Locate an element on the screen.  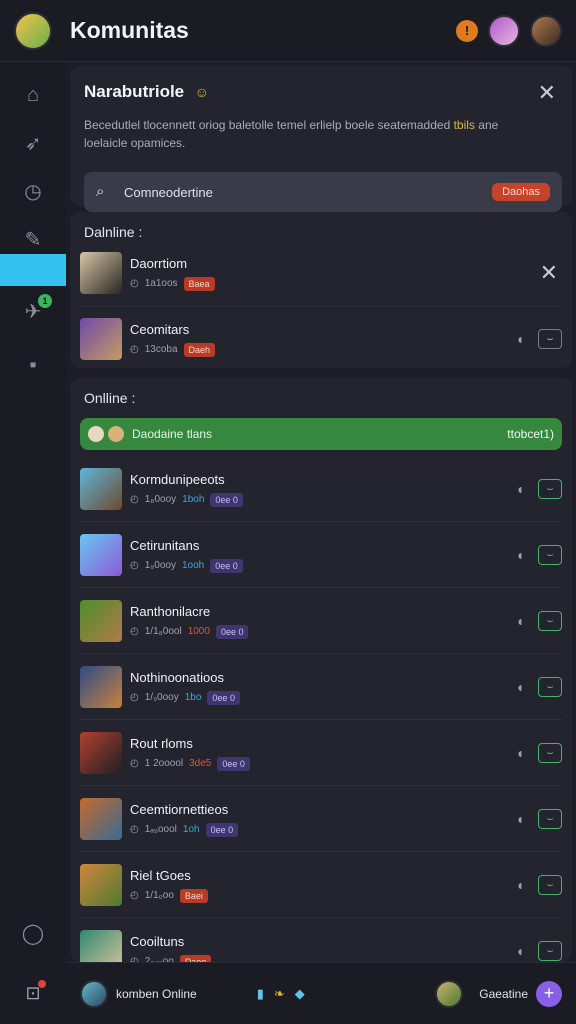
top-header: Komunitas ! is located at coordinates (288, 31).